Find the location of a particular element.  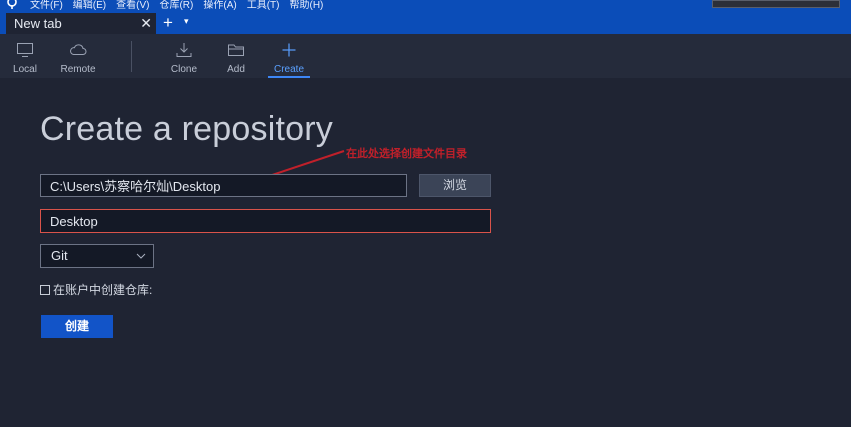

tab-dropdown-icon: ▾ is located at coordinates (186, 21).